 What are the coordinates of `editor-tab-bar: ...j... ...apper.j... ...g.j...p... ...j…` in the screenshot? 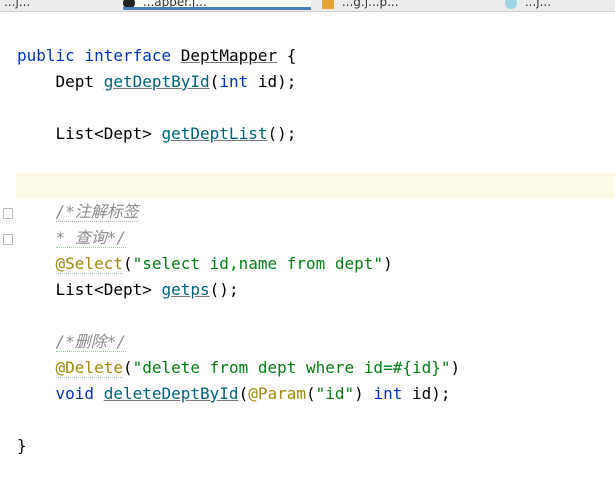 It's located at (307, 6).